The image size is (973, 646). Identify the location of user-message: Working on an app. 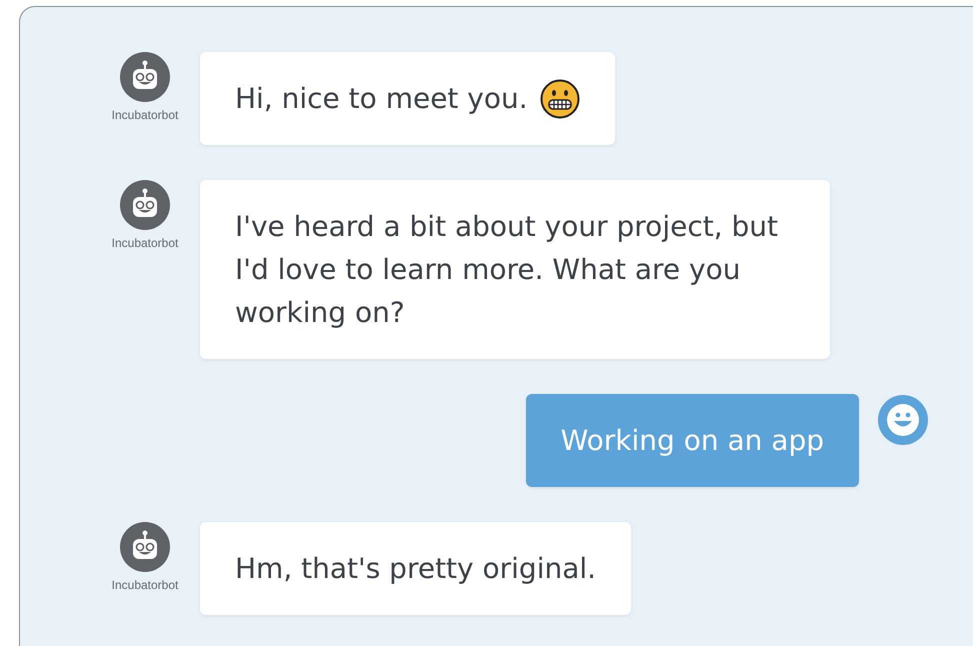
(692, 440).